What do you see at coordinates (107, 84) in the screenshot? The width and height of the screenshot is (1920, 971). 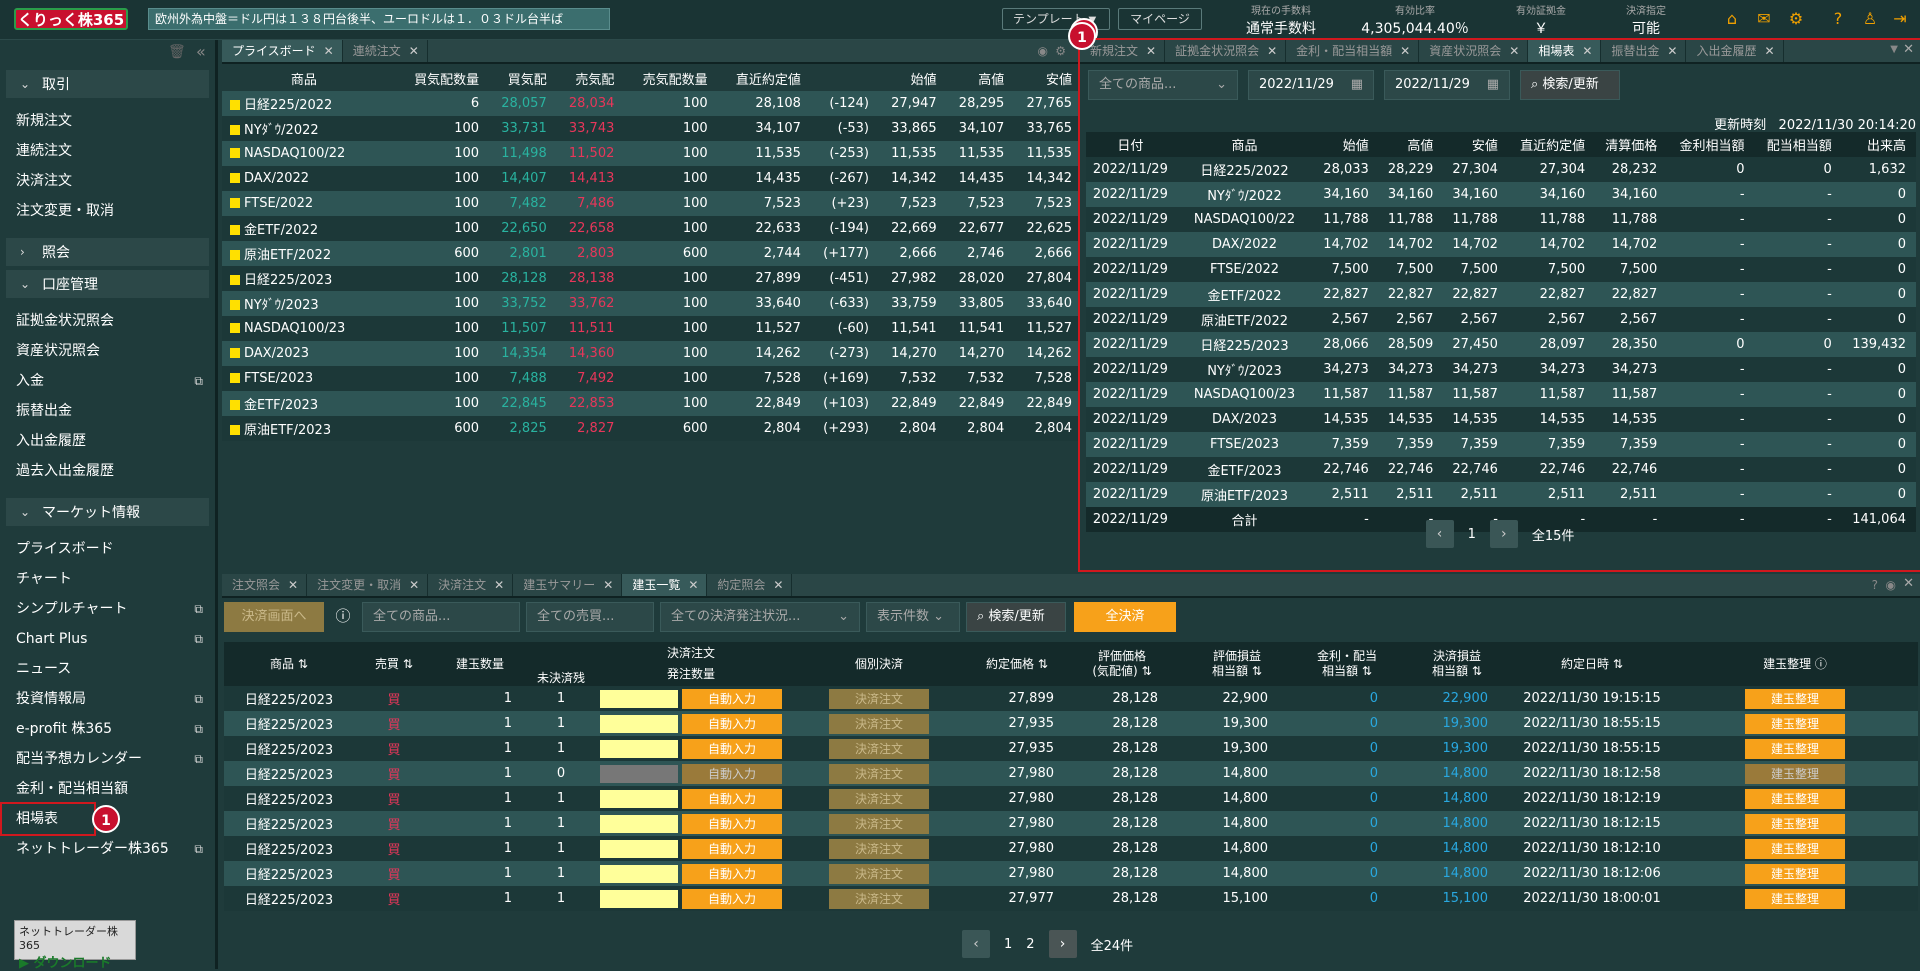 I see `sidebar-section: ⌄ 取引` at bounding box center [107, 84].